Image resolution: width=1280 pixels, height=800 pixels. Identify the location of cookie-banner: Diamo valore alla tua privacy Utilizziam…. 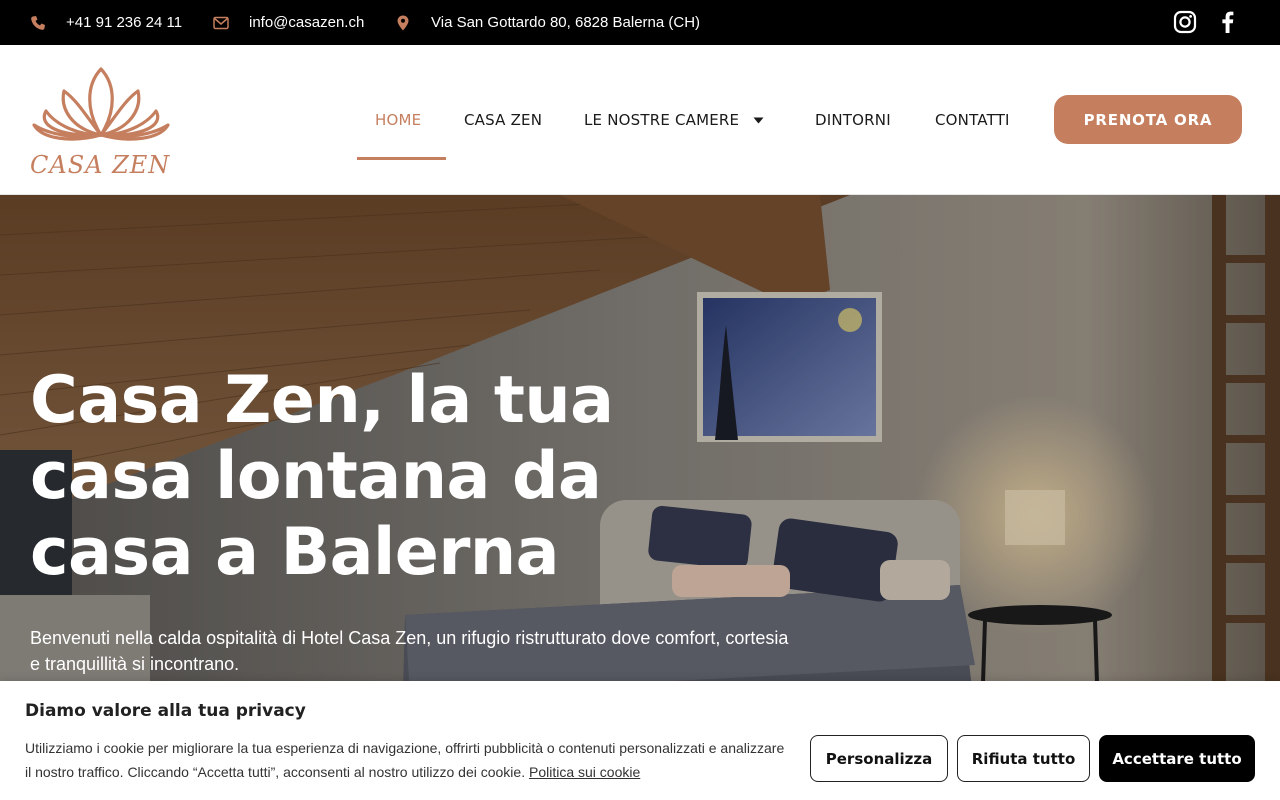
(640, 740).